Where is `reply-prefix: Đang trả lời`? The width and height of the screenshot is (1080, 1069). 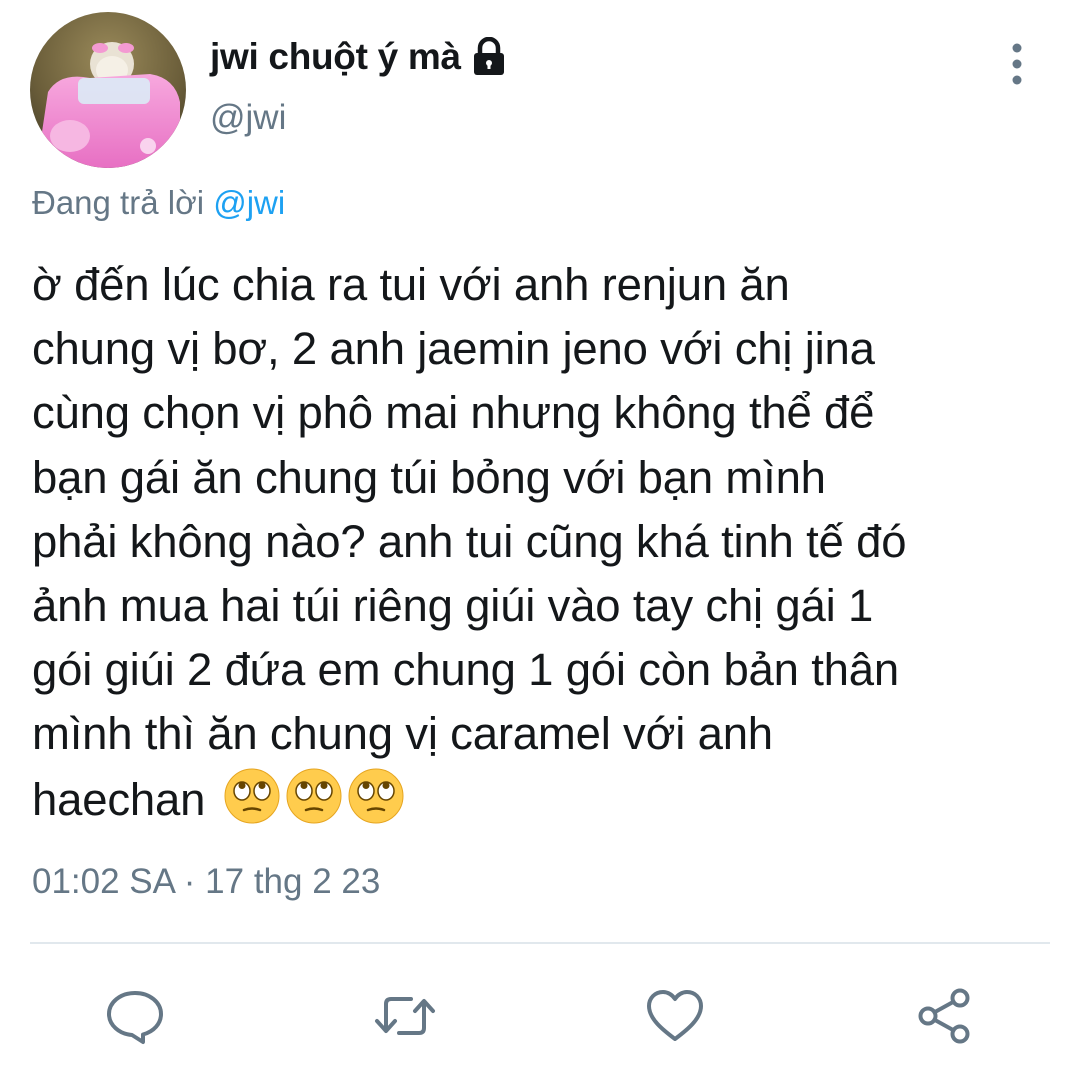 reply-prefix: Đang trả lời is located at coordinates (118, 202).